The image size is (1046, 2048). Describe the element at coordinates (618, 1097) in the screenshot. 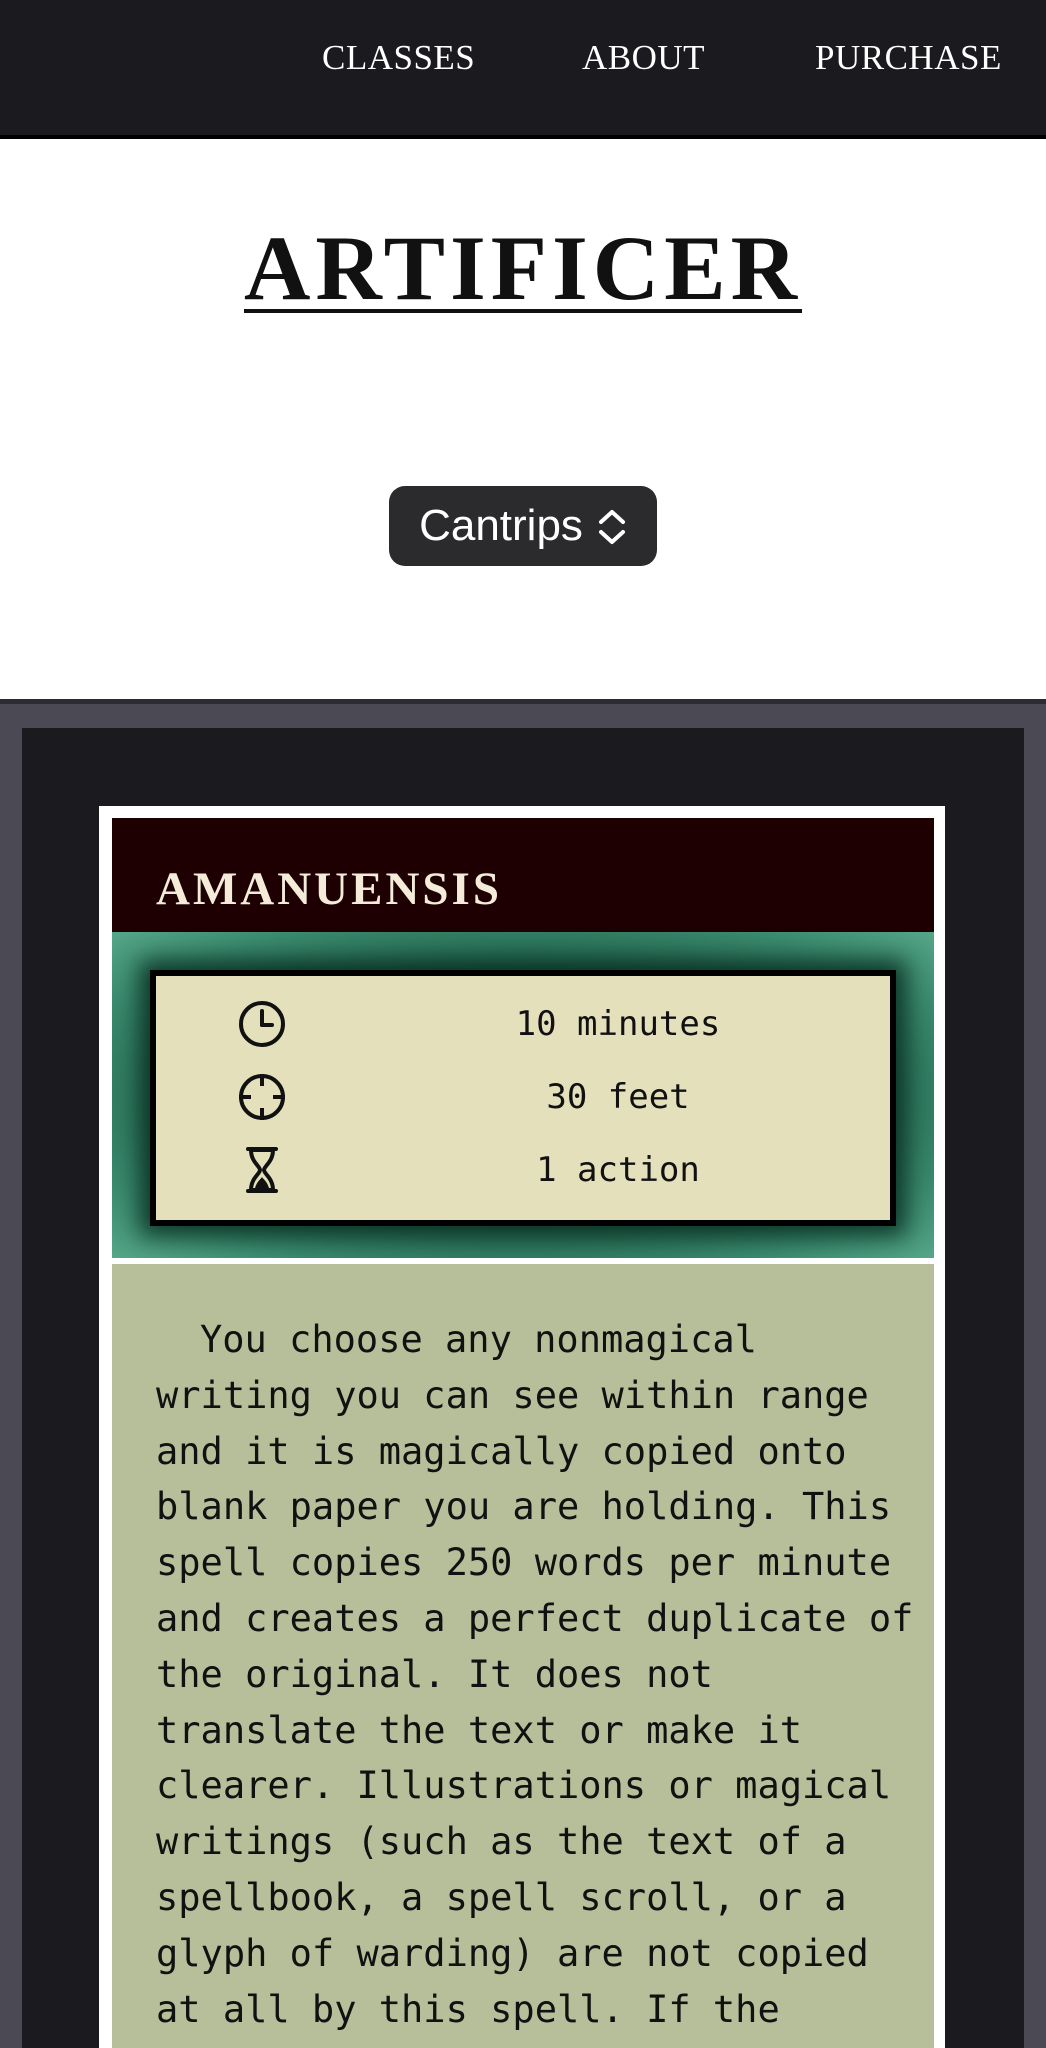

I see `stat-range-value: 30 feet` at that location.